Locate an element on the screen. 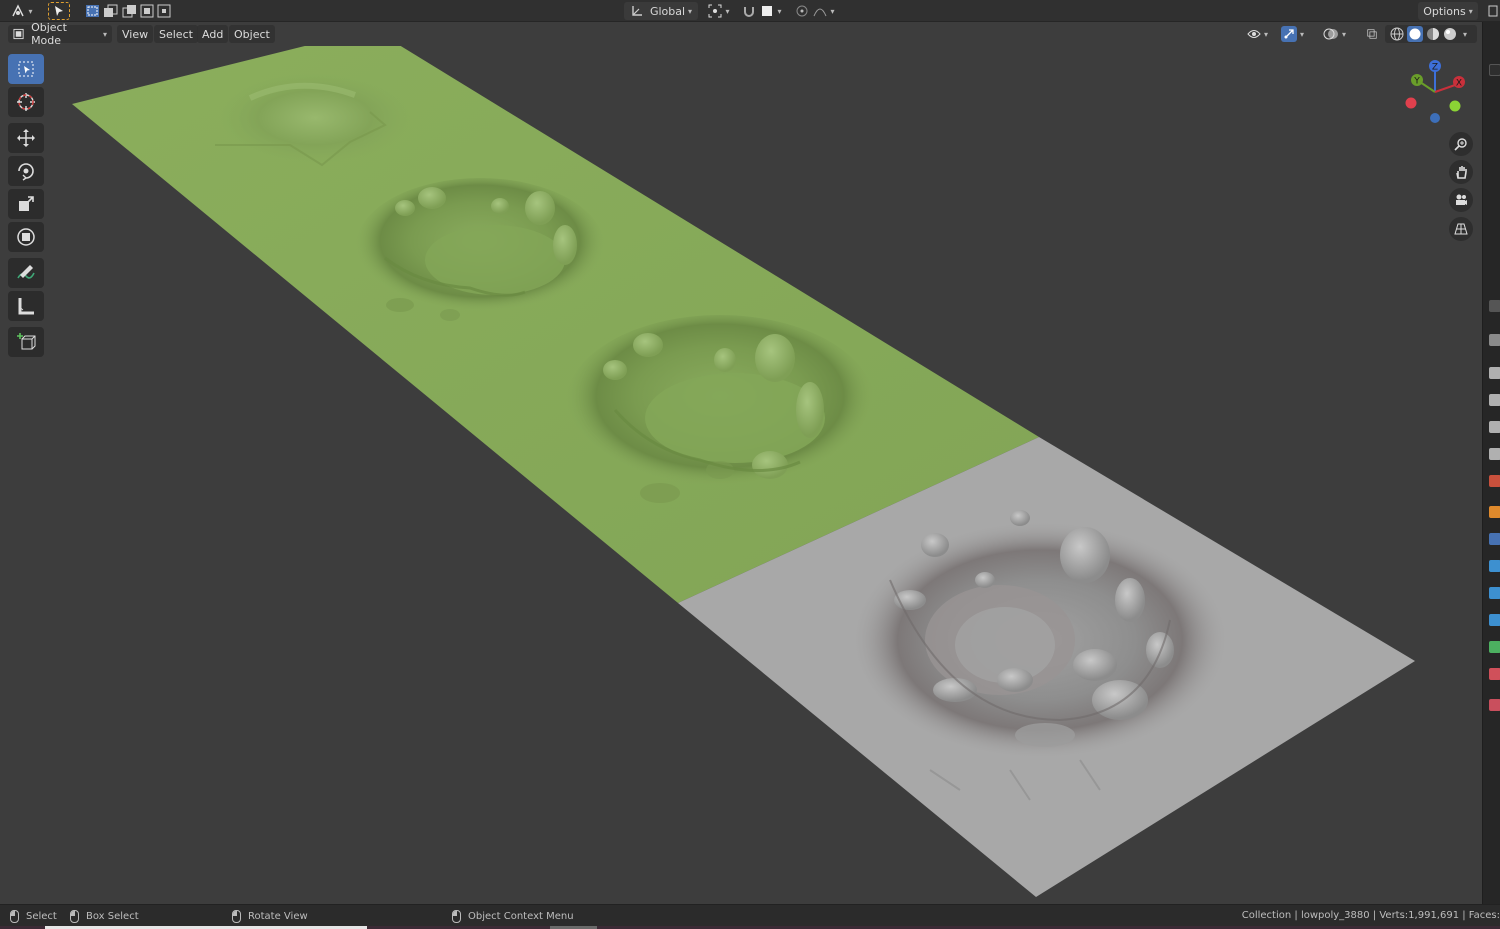 This screenshot has width=1500, height=929. intersect-selection-icon is located at coordinates (164, 11).